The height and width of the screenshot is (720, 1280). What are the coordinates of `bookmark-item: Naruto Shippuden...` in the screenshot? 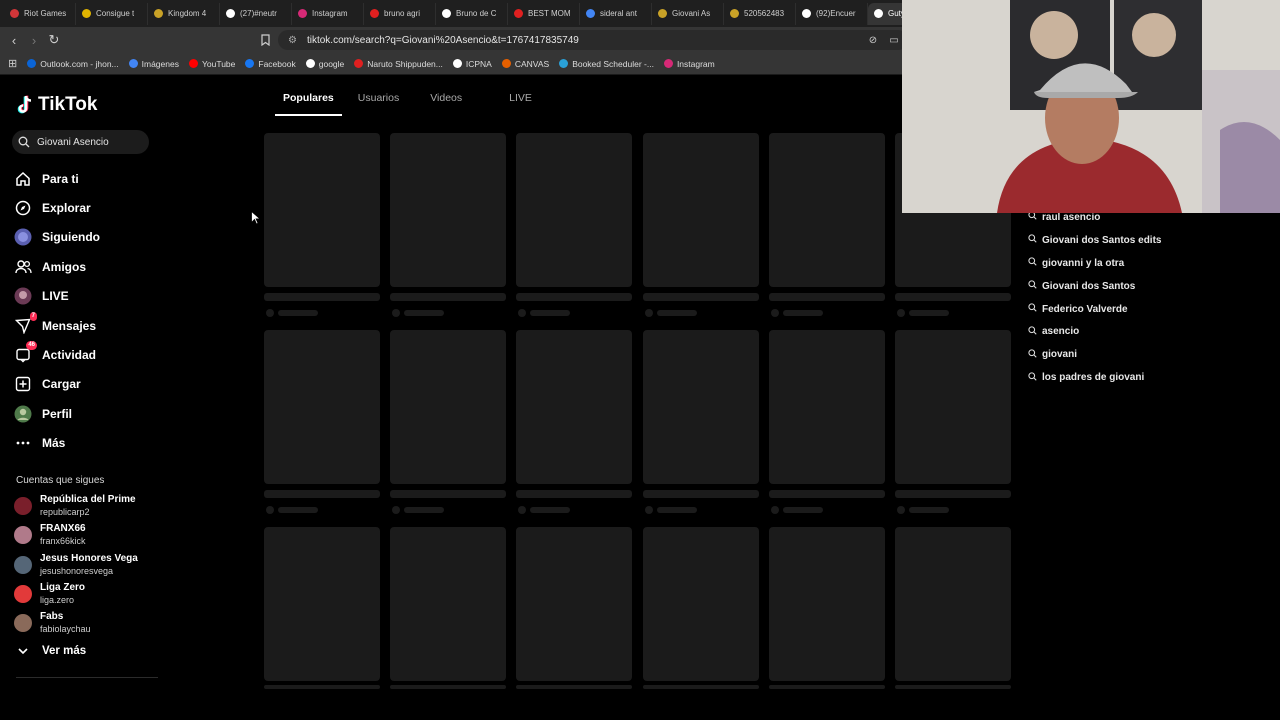 It's located at (398, 64).